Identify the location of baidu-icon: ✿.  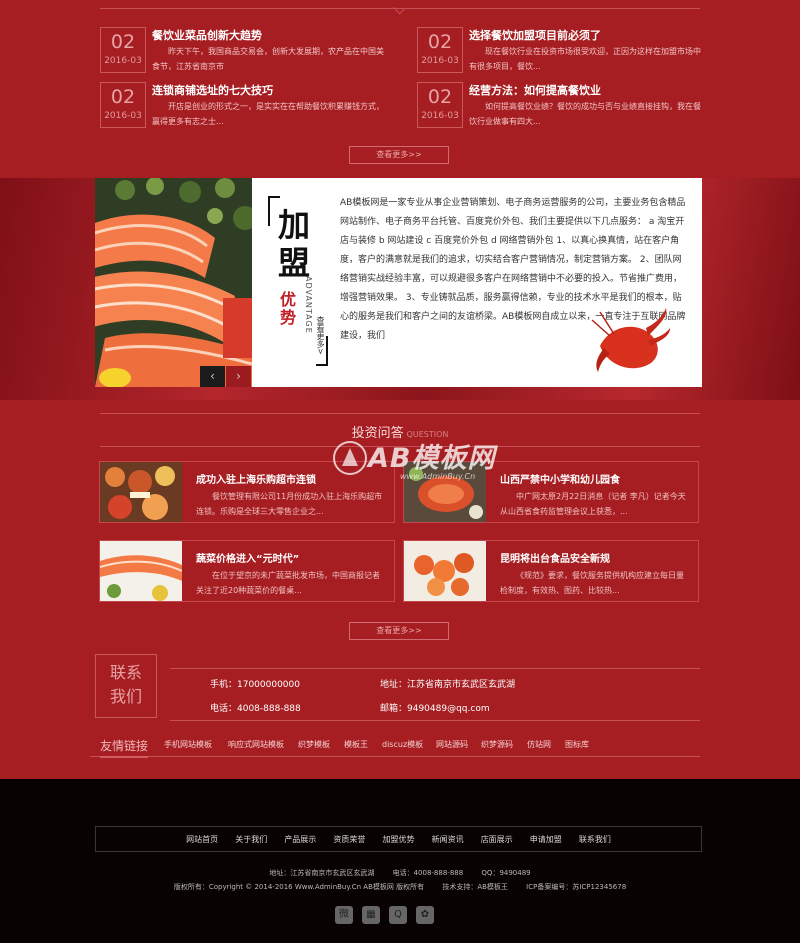
(425, 915).